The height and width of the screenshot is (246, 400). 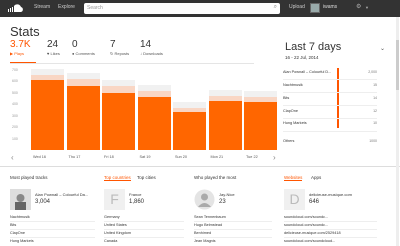 What do you see at coordinates (135, 194) in the screenshot?
I see `top-country-name: France` at bounding box center [135, 194].